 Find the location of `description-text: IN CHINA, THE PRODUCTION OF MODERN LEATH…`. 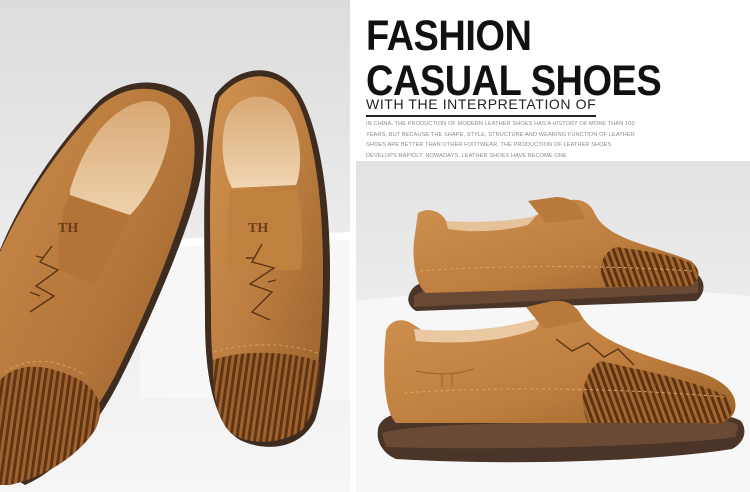

description-text: IN CHINA, THE PRODUCTION OF MODERN LEATH… is located at coordinates (500, 140).